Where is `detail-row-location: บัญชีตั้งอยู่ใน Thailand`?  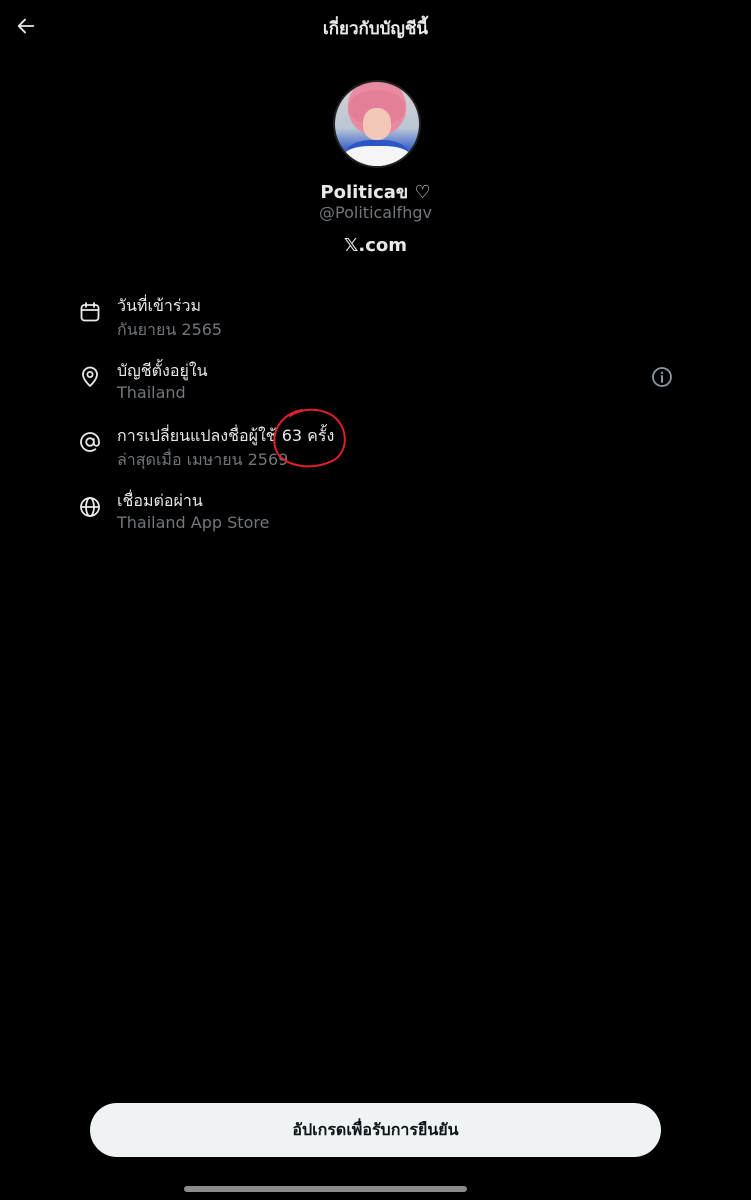
detail-row-location: บัญชีตั้งอยู่ใน Thailand is located at coordinates (378, 384).